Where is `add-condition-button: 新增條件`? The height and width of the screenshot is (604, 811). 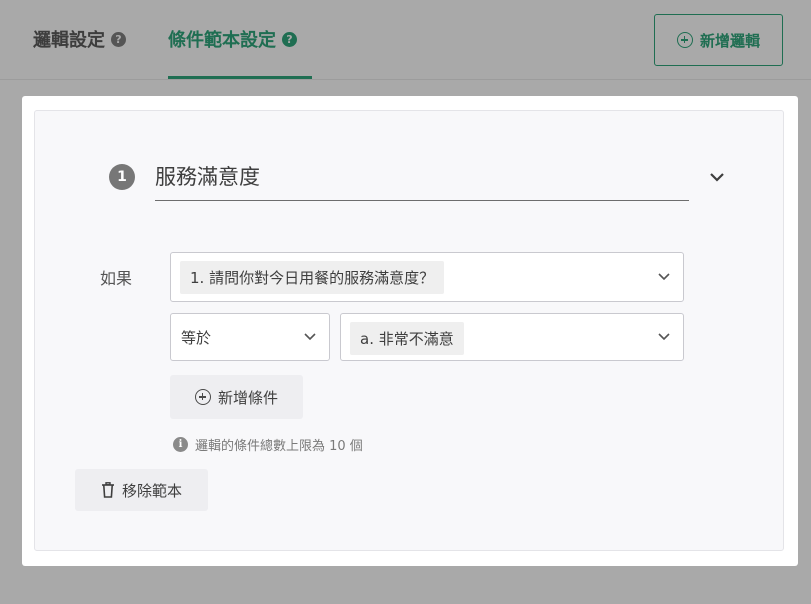 add-condition-button: 新增條件 is located at coordinates (236, 397).